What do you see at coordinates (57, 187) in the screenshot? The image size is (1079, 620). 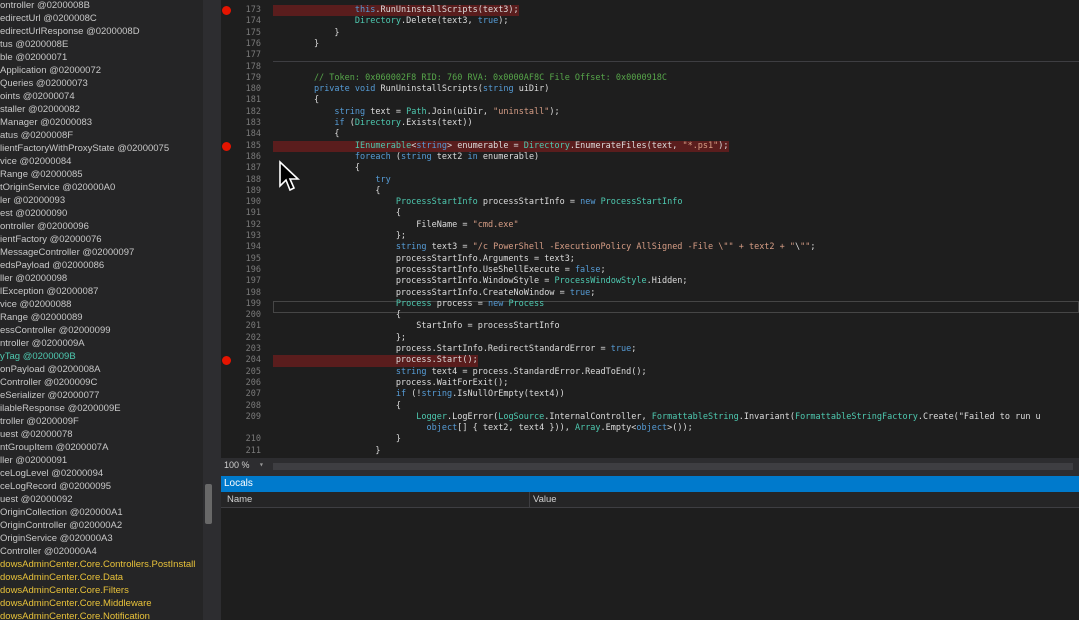 I see `tree-item: tOriginService @020000A0` at bounding box center [57, 187].